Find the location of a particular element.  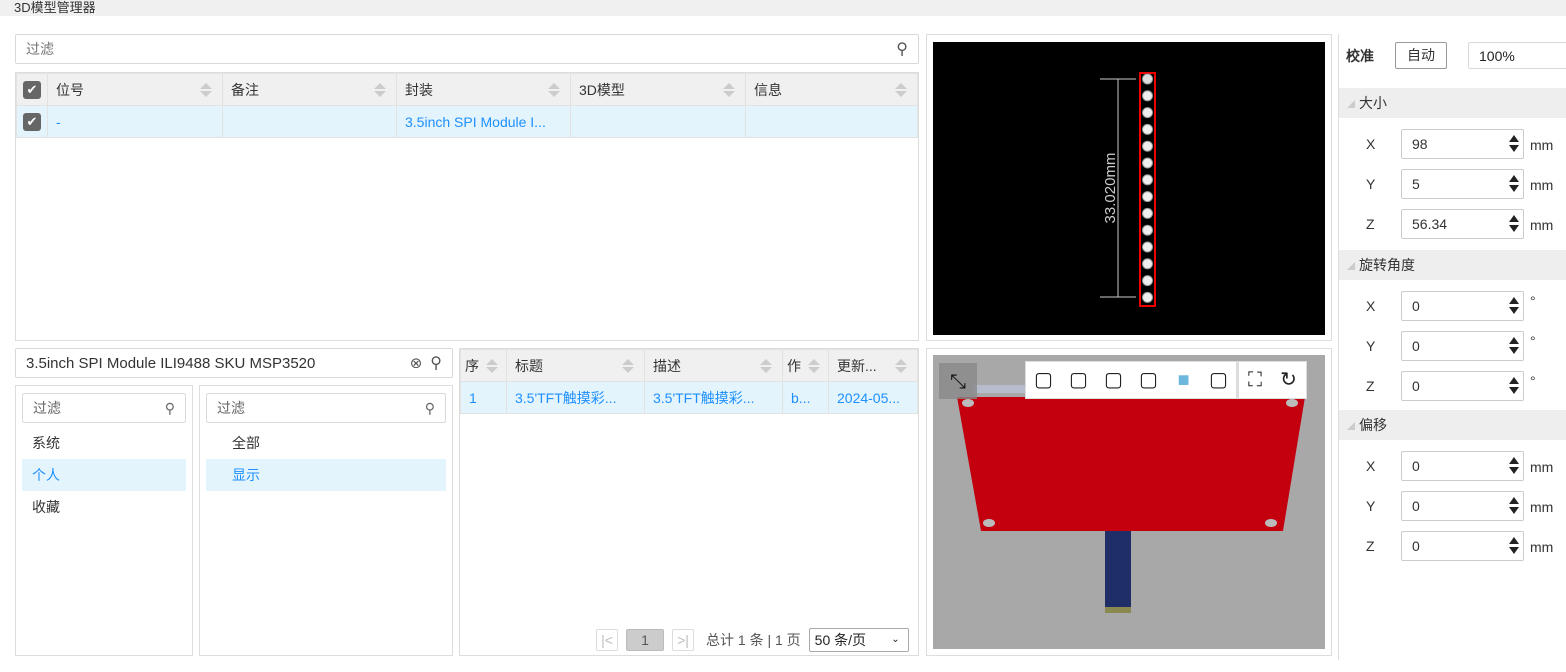

library-category-list: 过滤 ⚲ 系统 个人 收藏 is located at coordinates (104, 520).